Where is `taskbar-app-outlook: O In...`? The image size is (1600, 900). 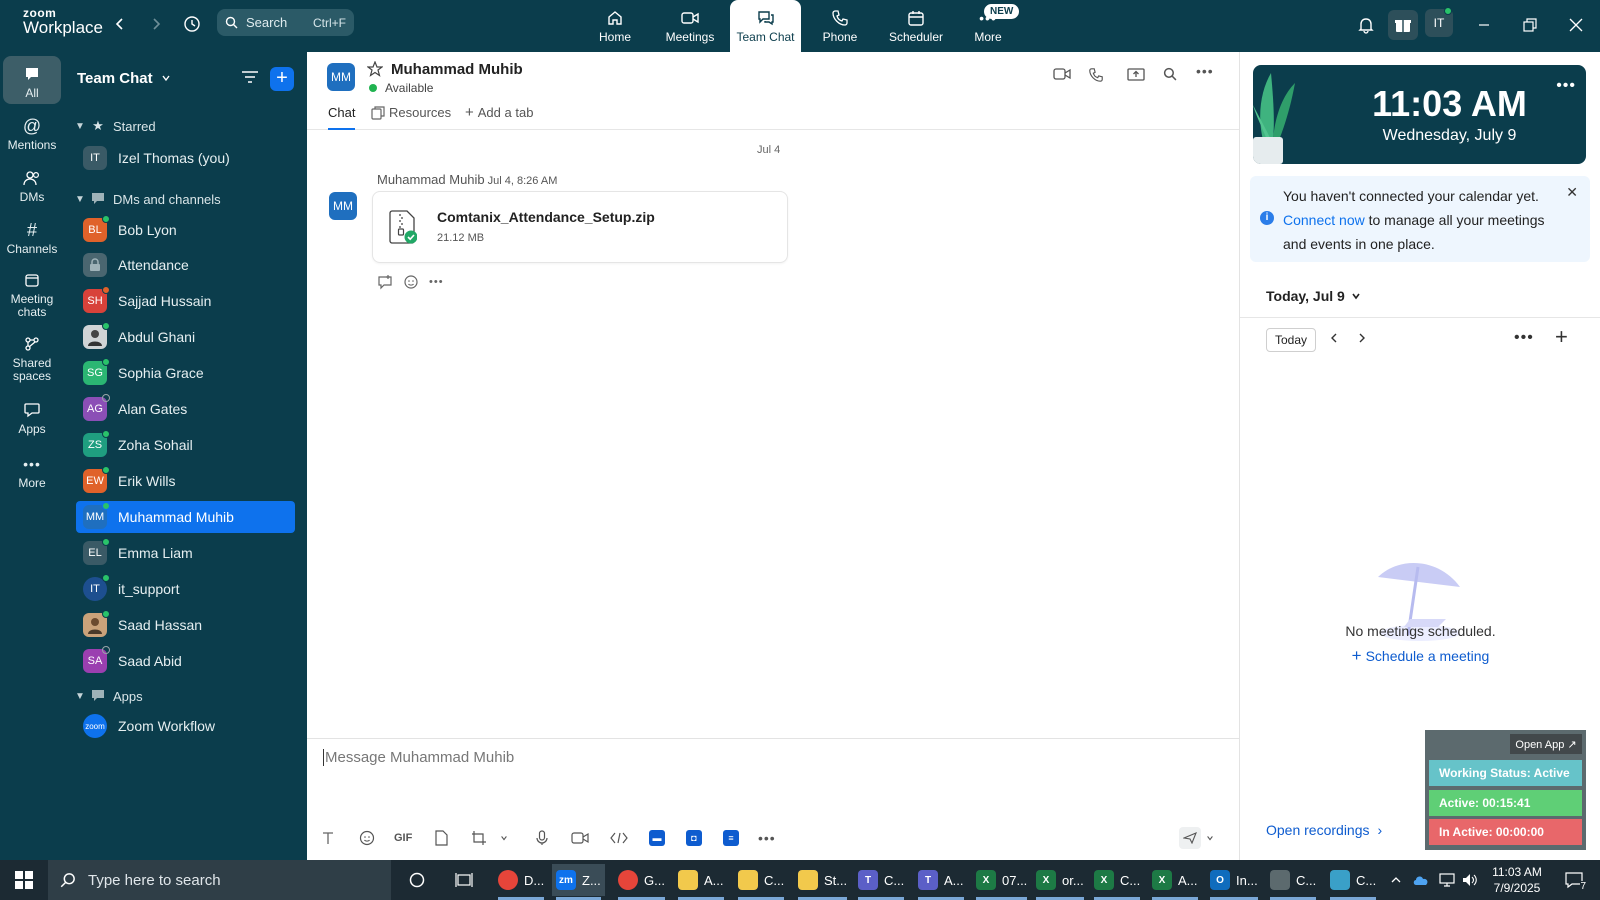 taskbar-app-outlook: O In... is located at coordinates (1234, 882).